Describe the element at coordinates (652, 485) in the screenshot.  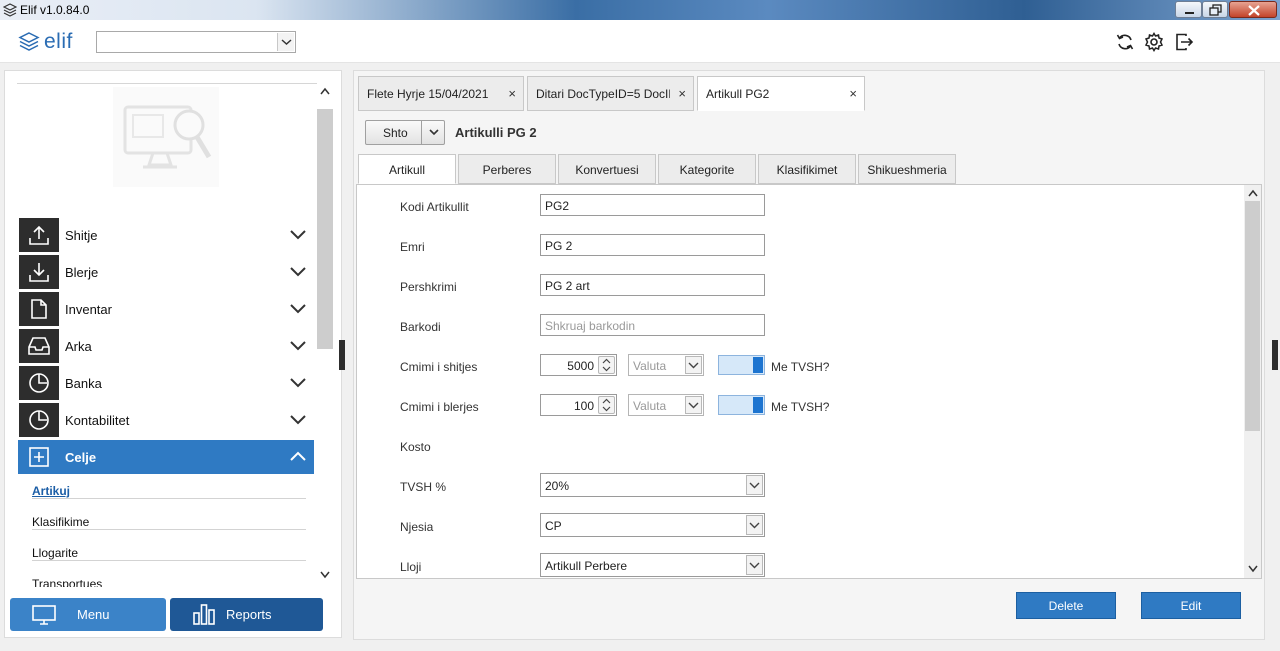
I see `vat-select: 20%` at that location.